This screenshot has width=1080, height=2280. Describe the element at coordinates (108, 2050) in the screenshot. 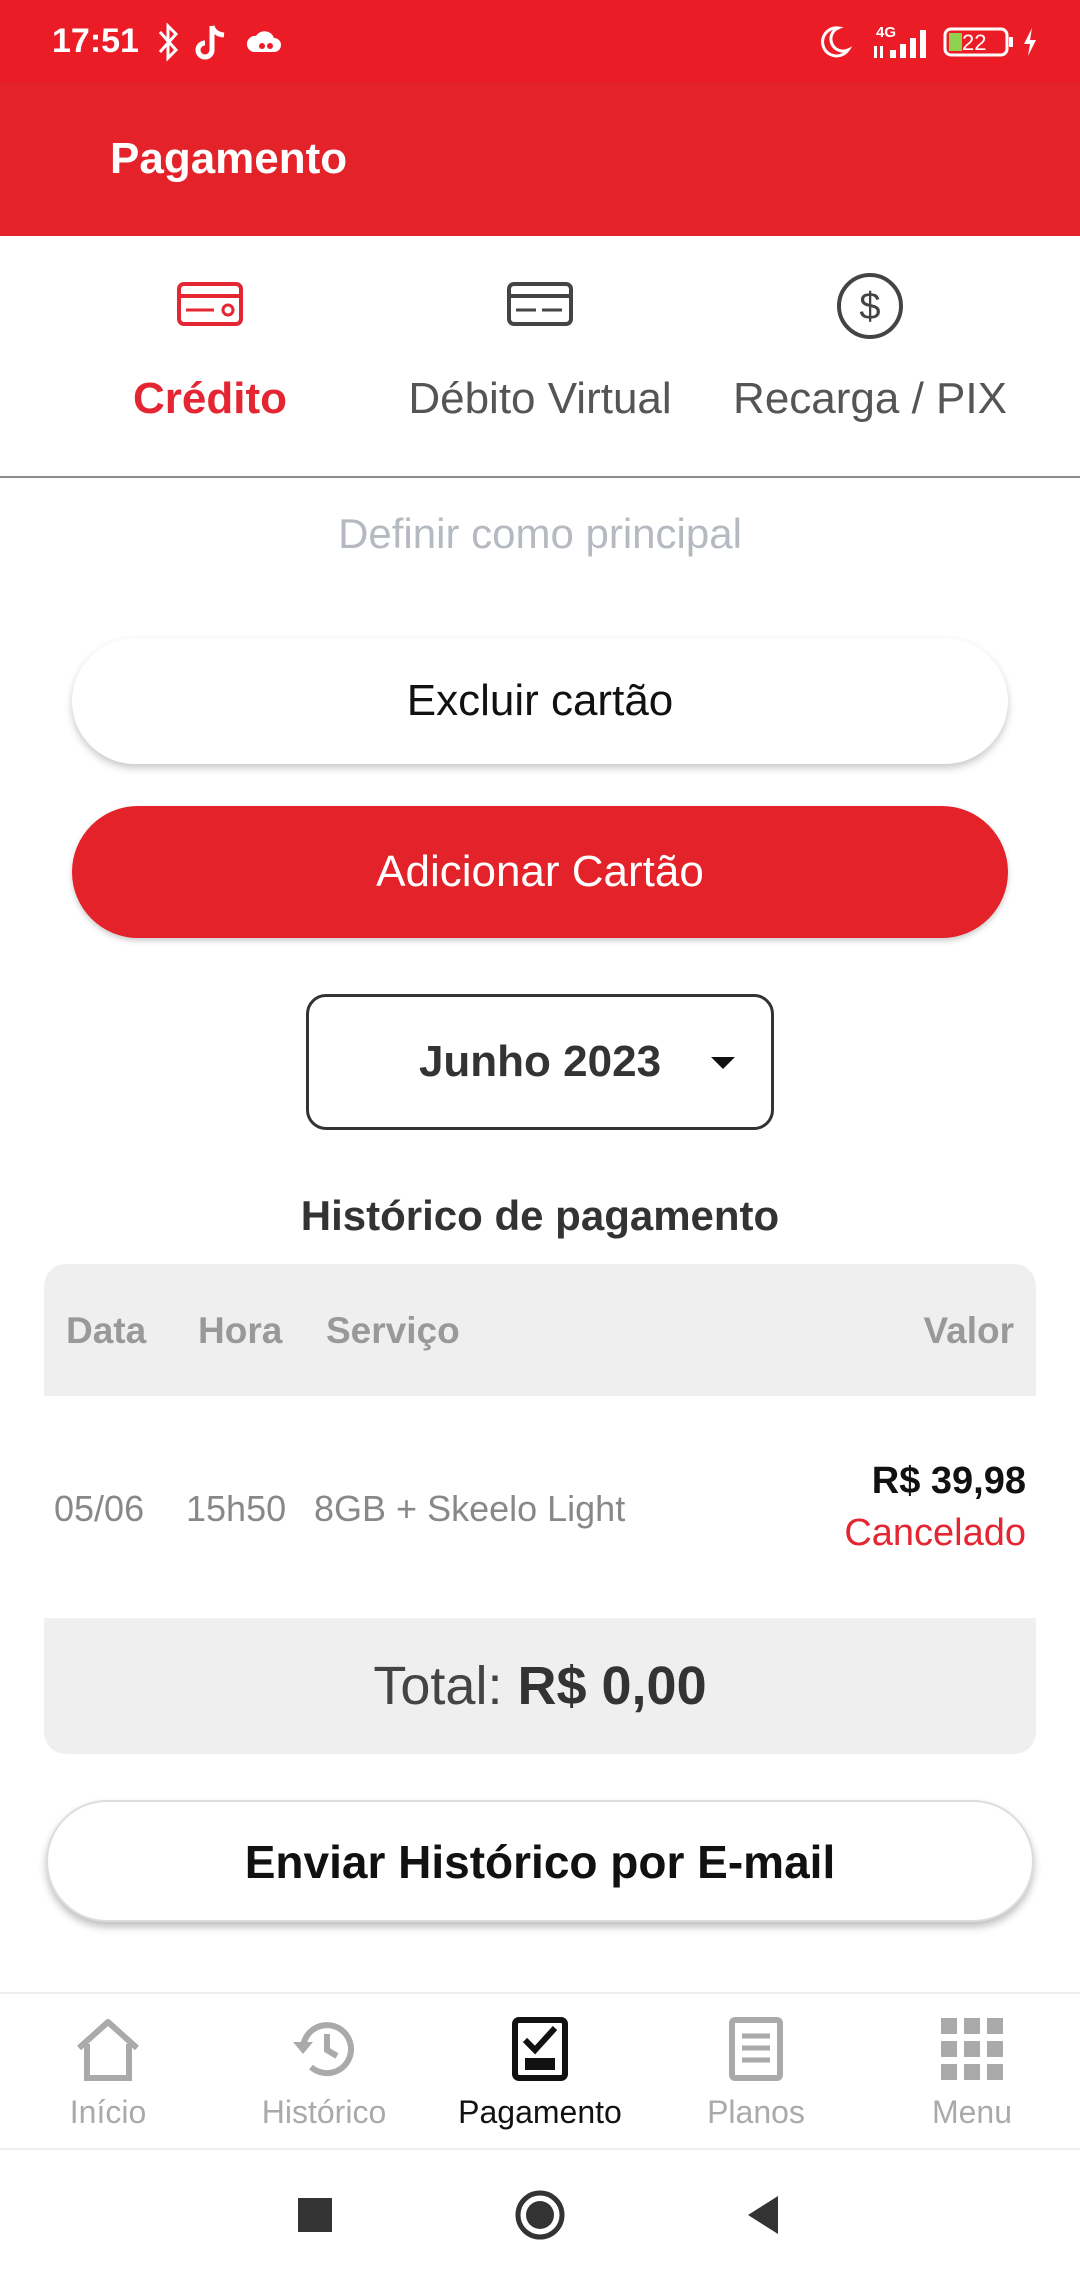

I see `home-icon` at that location.